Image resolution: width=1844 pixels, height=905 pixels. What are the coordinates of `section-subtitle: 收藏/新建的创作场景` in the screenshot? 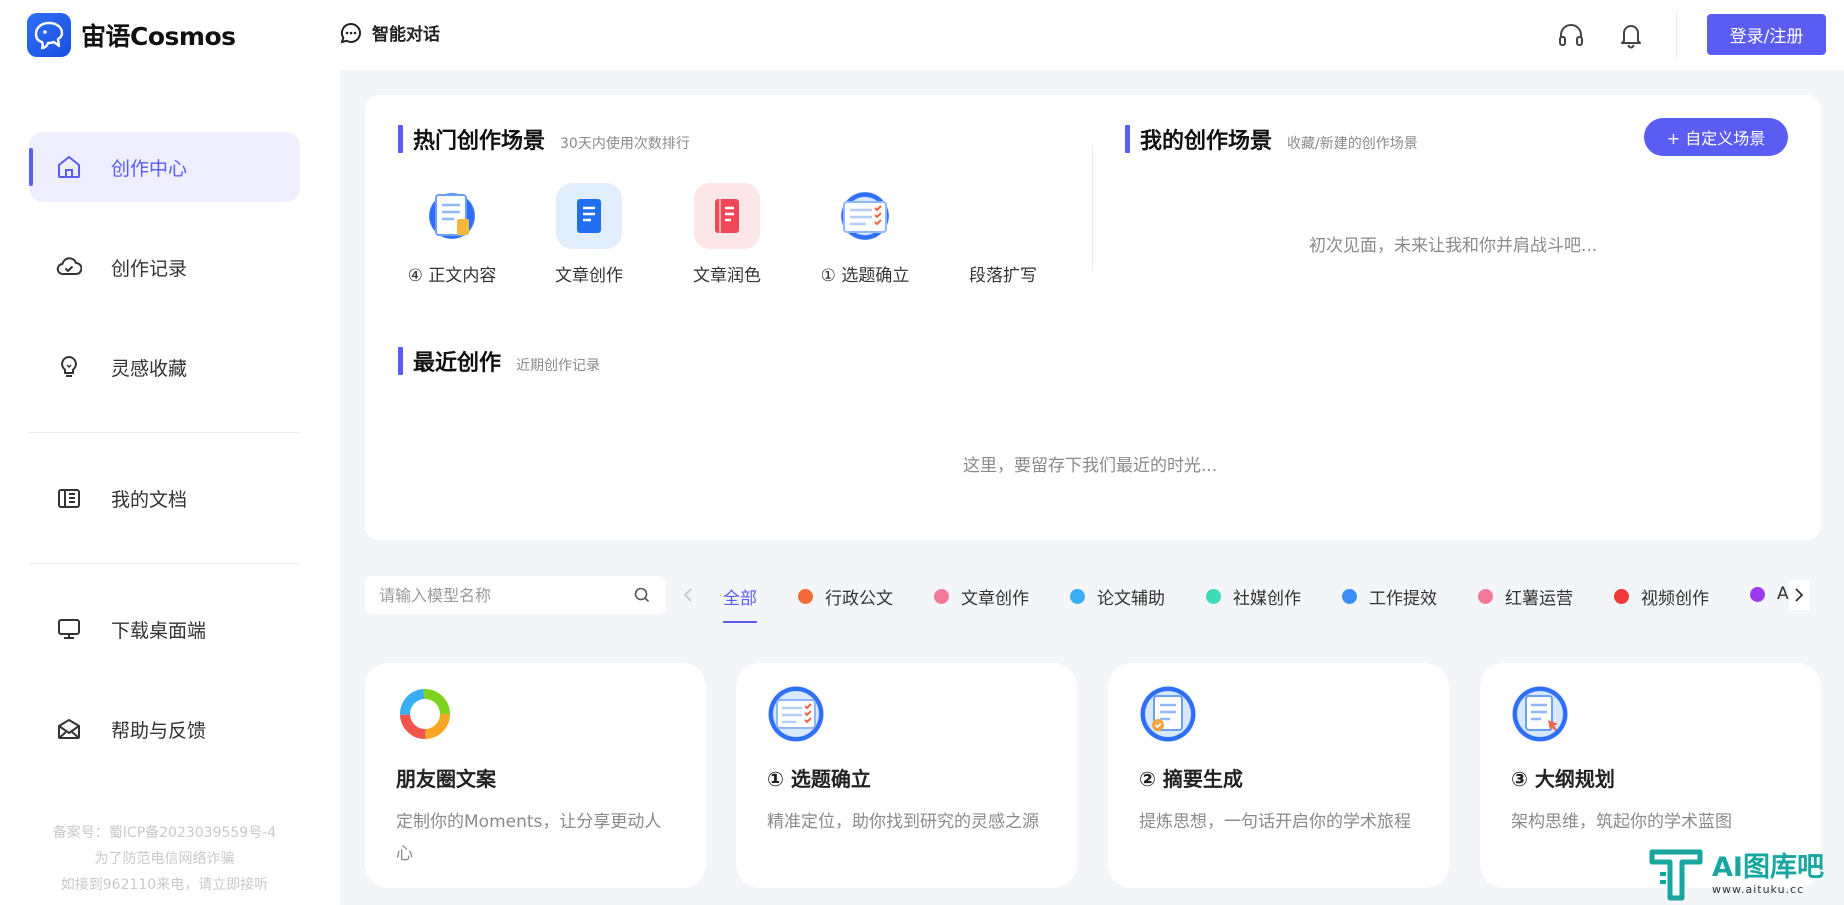 It's located at (1352, 144).